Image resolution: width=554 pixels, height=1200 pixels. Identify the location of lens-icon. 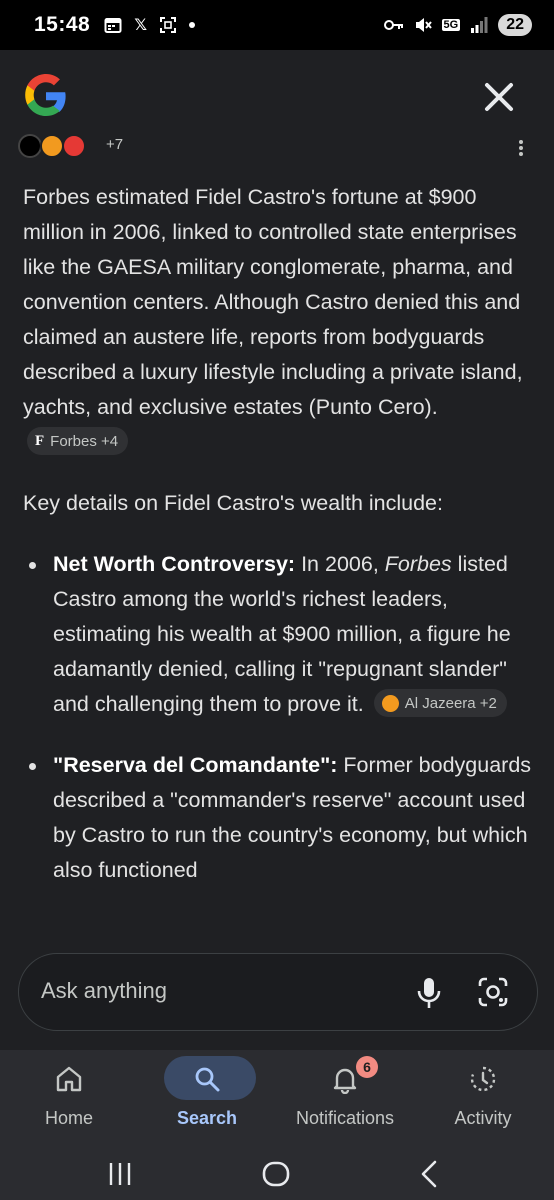
(493, 992).